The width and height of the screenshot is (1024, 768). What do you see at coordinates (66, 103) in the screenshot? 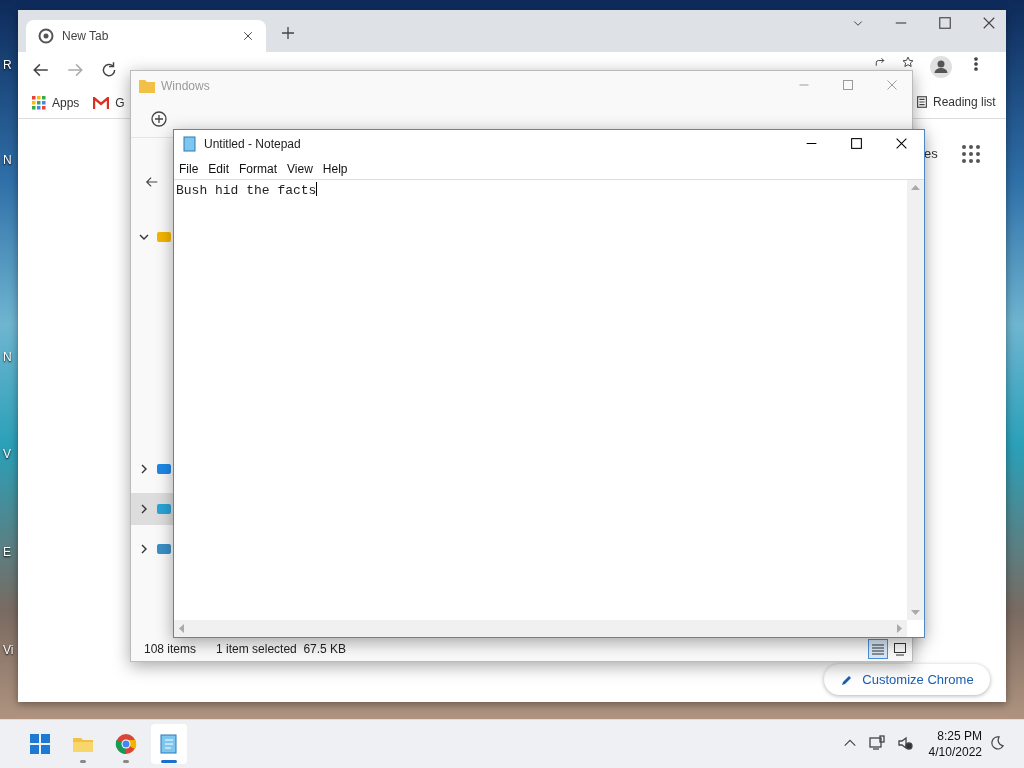
I see `bookmark-link: Apps` at bounding box center [66, 103].